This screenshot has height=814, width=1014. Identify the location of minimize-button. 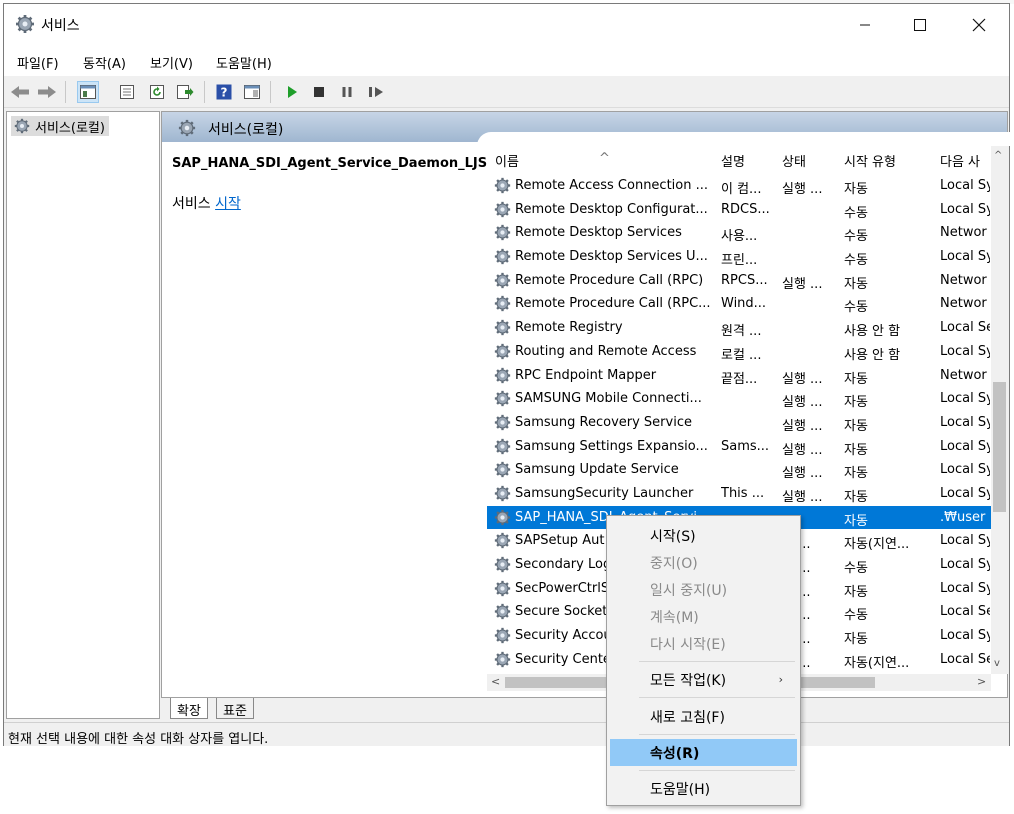
(865, 25).